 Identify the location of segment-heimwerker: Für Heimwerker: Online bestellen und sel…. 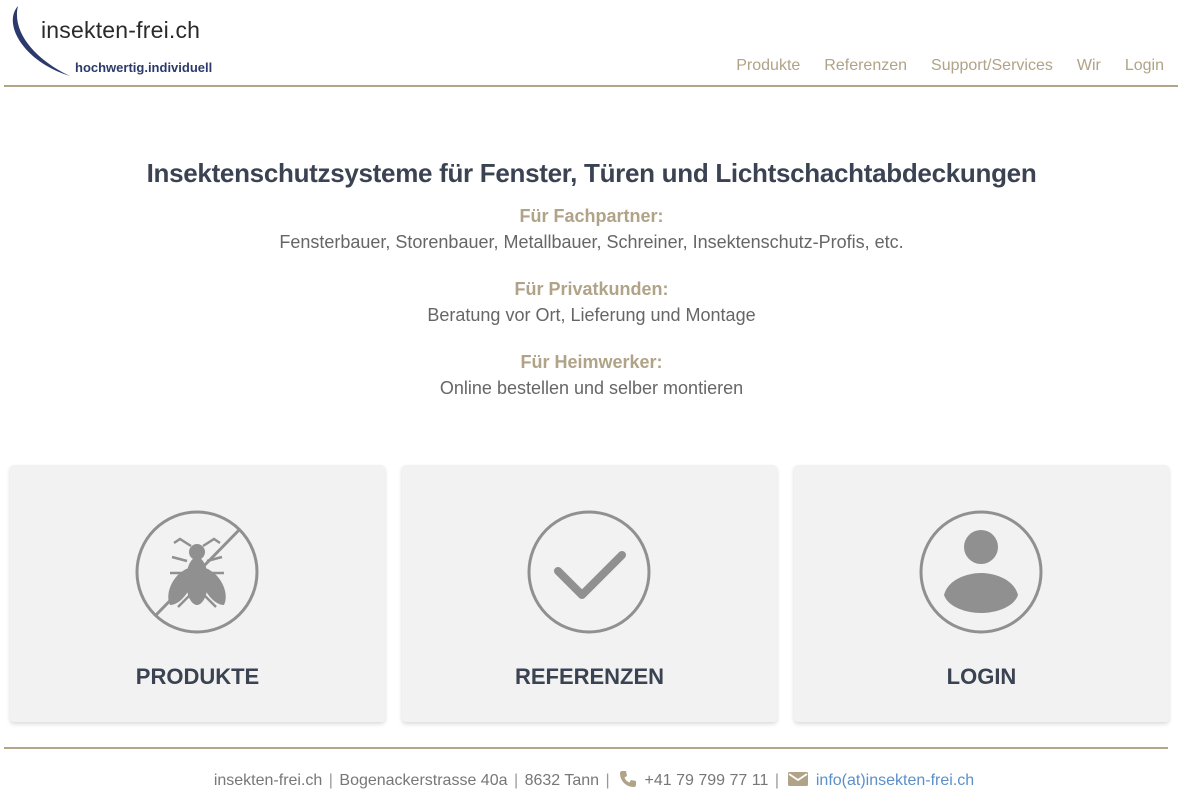
(591, 375).